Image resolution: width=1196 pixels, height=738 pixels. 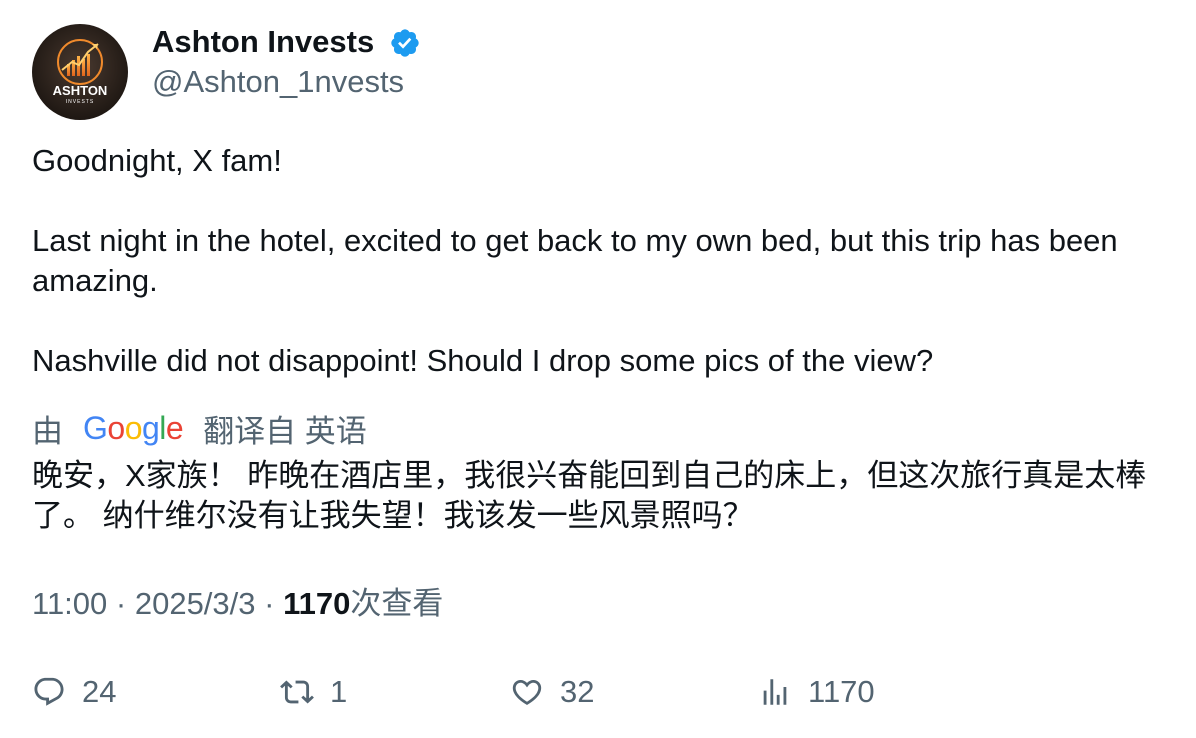 I want to click on views-count: 1170, so click(x=317, y=603).